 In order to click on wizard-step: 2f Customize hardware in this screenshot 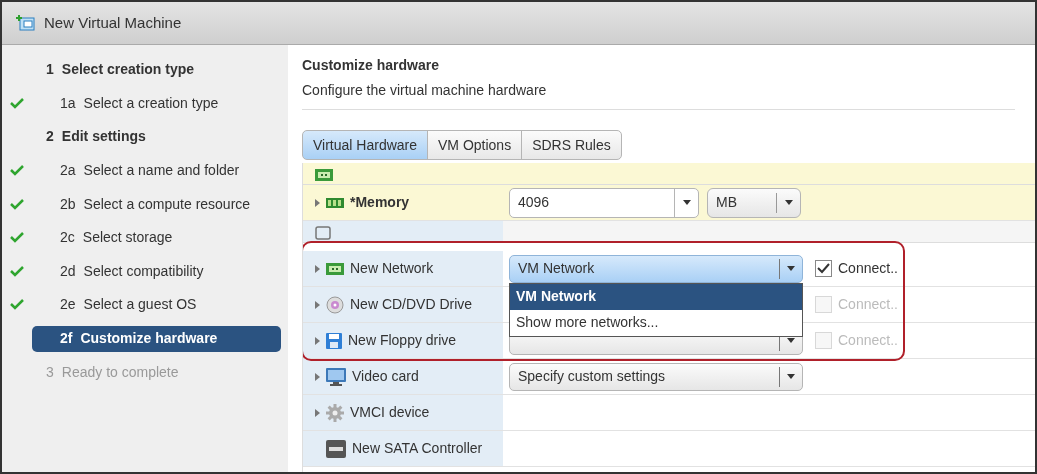, I will do `click(156, 338)`.